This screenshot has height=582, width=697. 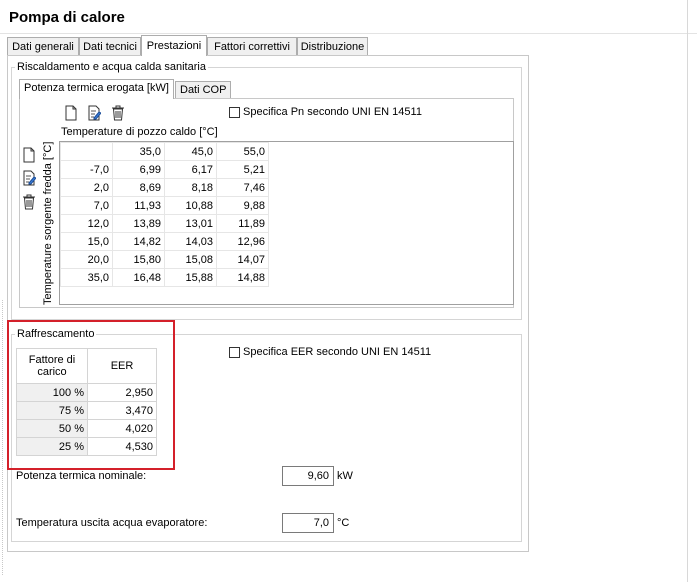 What do you see at coordinates (138, 205) in the screenshot?
I see `grid-cell: 11,93` at bounding box center [138, 205].